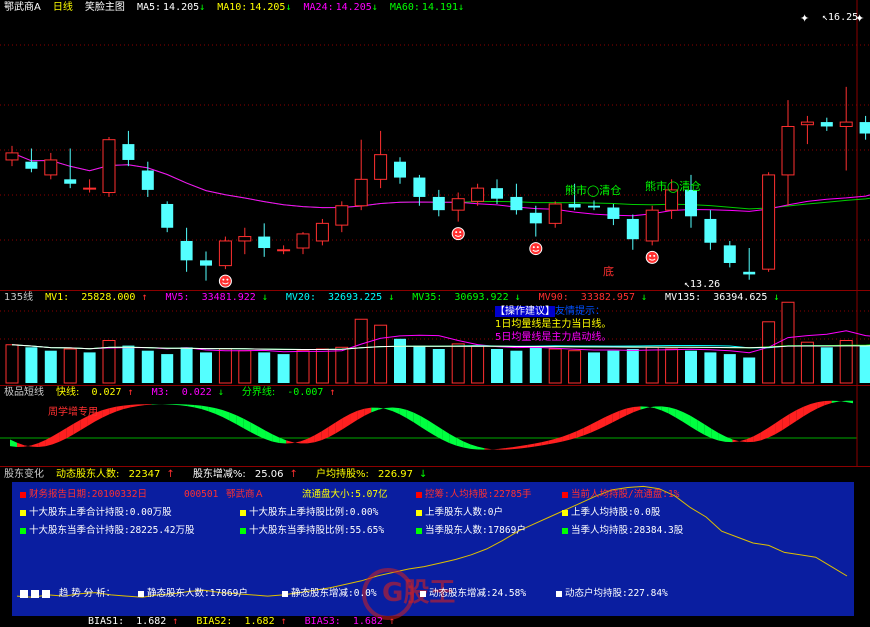 Image resolution: width=870 pixels, height=627 pixels. I want to click on boundary-arrow: ↑, so click(332, 392).